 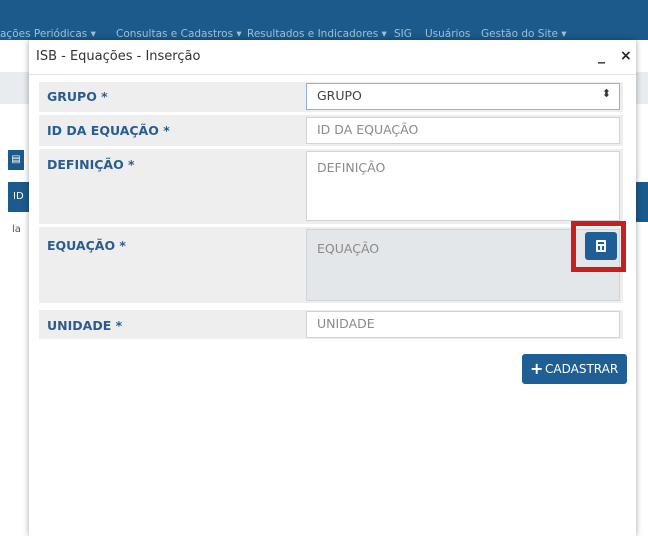 I want to click on grupo-select: GRUPO ⬍, so click(x=463, y=96).